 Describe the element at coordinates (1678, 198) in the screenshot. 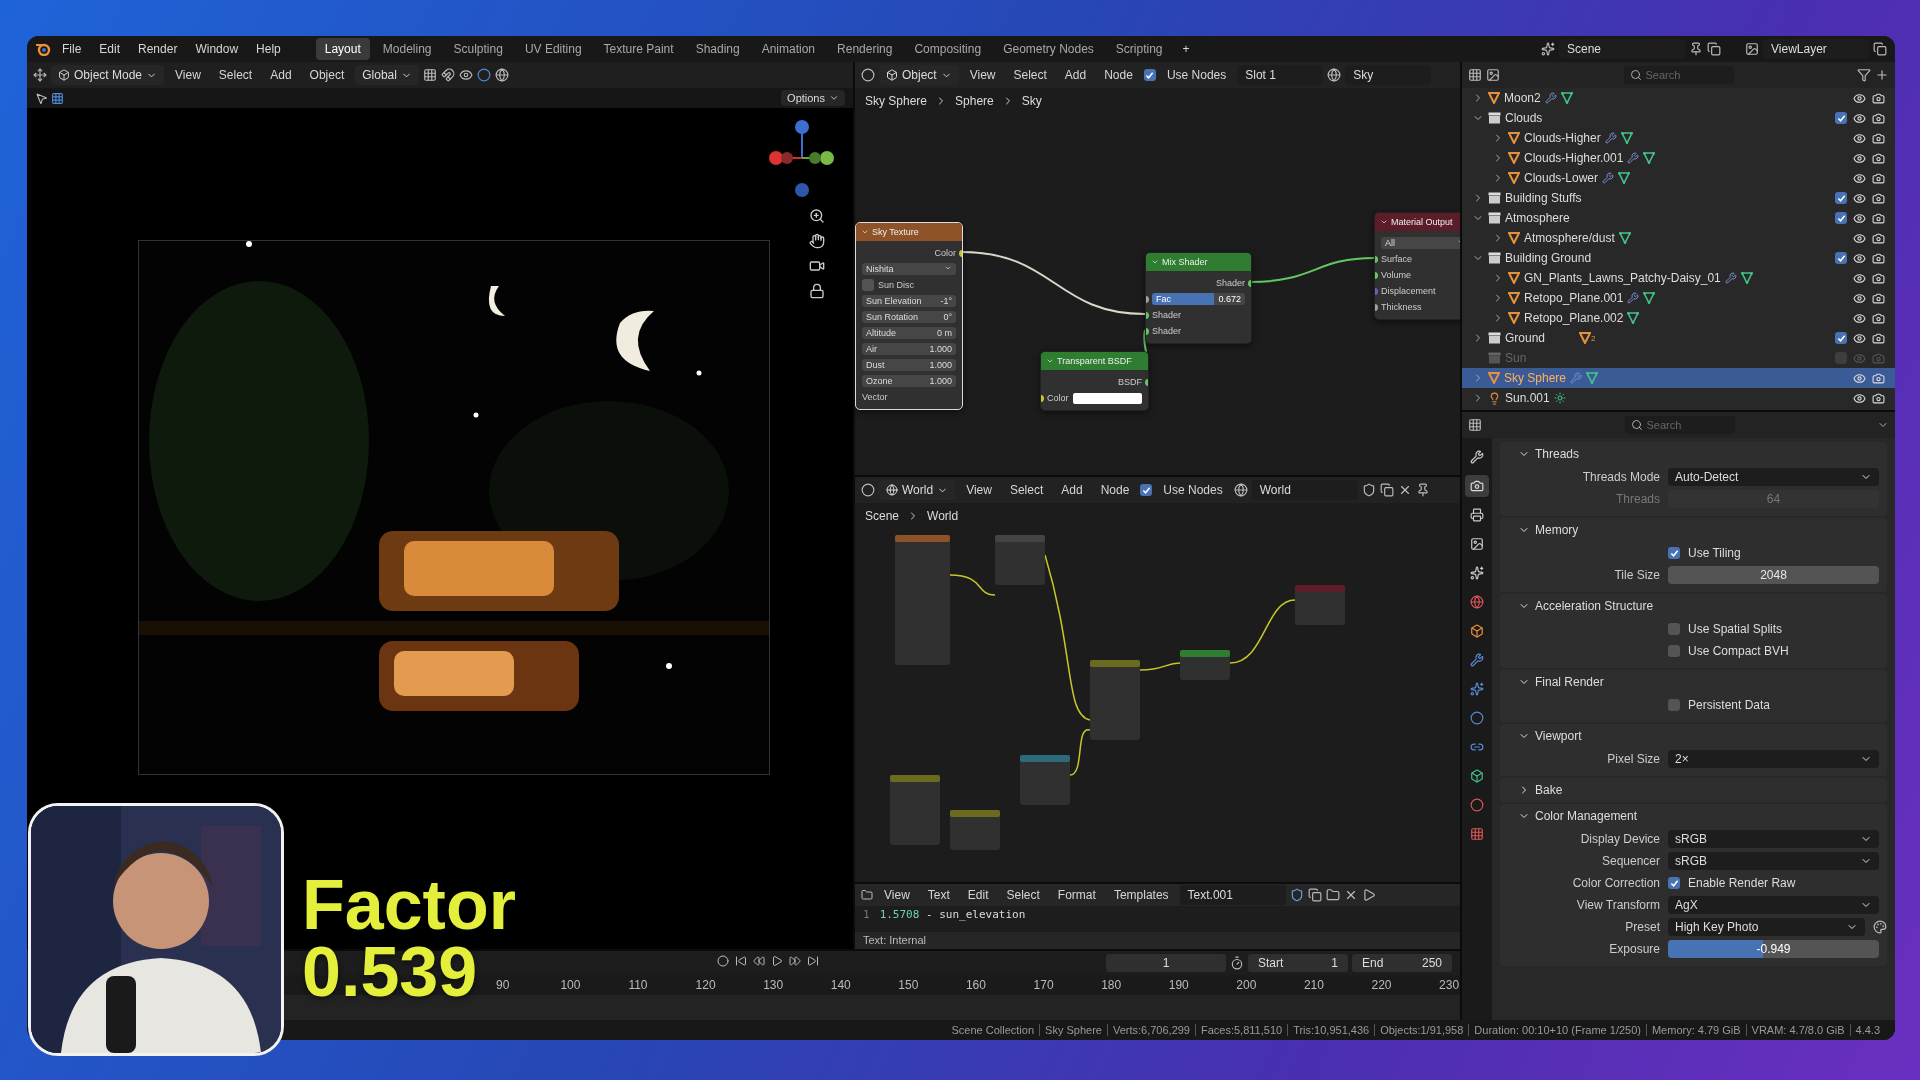

I see `outliner-row: Building Stuffs` at that location.